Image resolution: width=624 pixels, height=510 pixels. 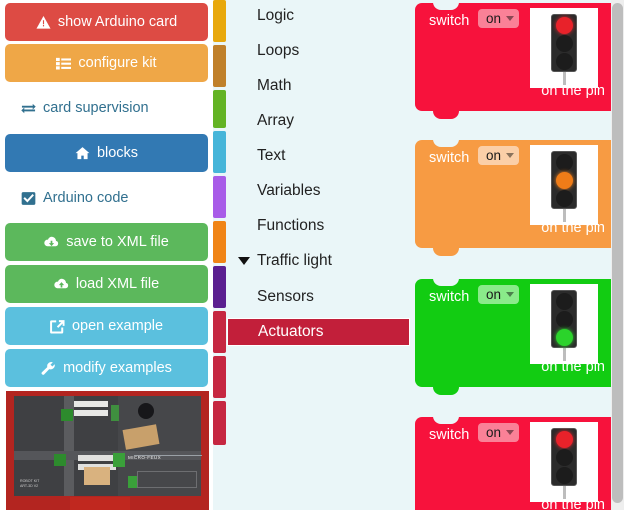 What do you see at coordinates (318, 51) in the screenshot?
I see `menu-item-loops: Loops` at bounding box center [318, 51].